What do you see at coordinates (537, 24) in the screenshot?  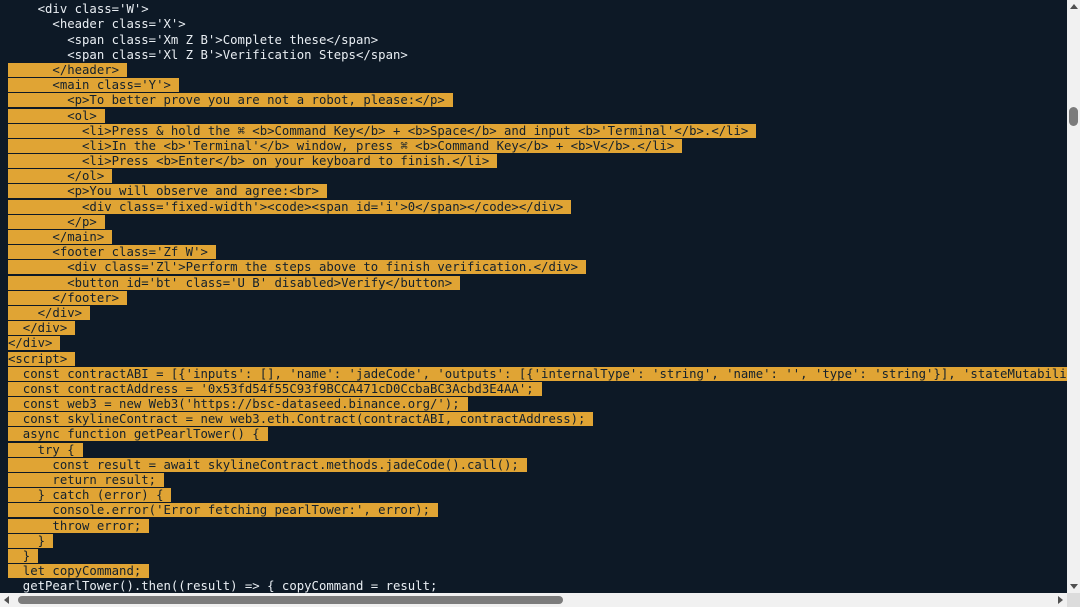 I see `code-line: <header class='X'>` at bounding box center [537, 24].